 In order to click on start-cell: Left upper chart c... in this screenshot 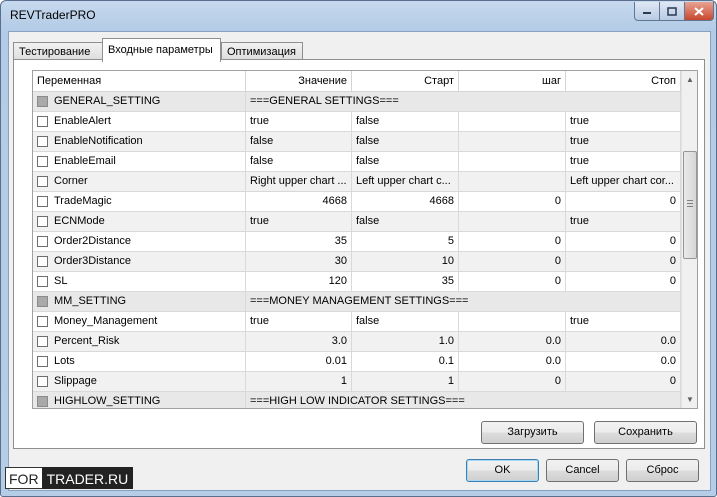, I will do `click(405, 182)`.